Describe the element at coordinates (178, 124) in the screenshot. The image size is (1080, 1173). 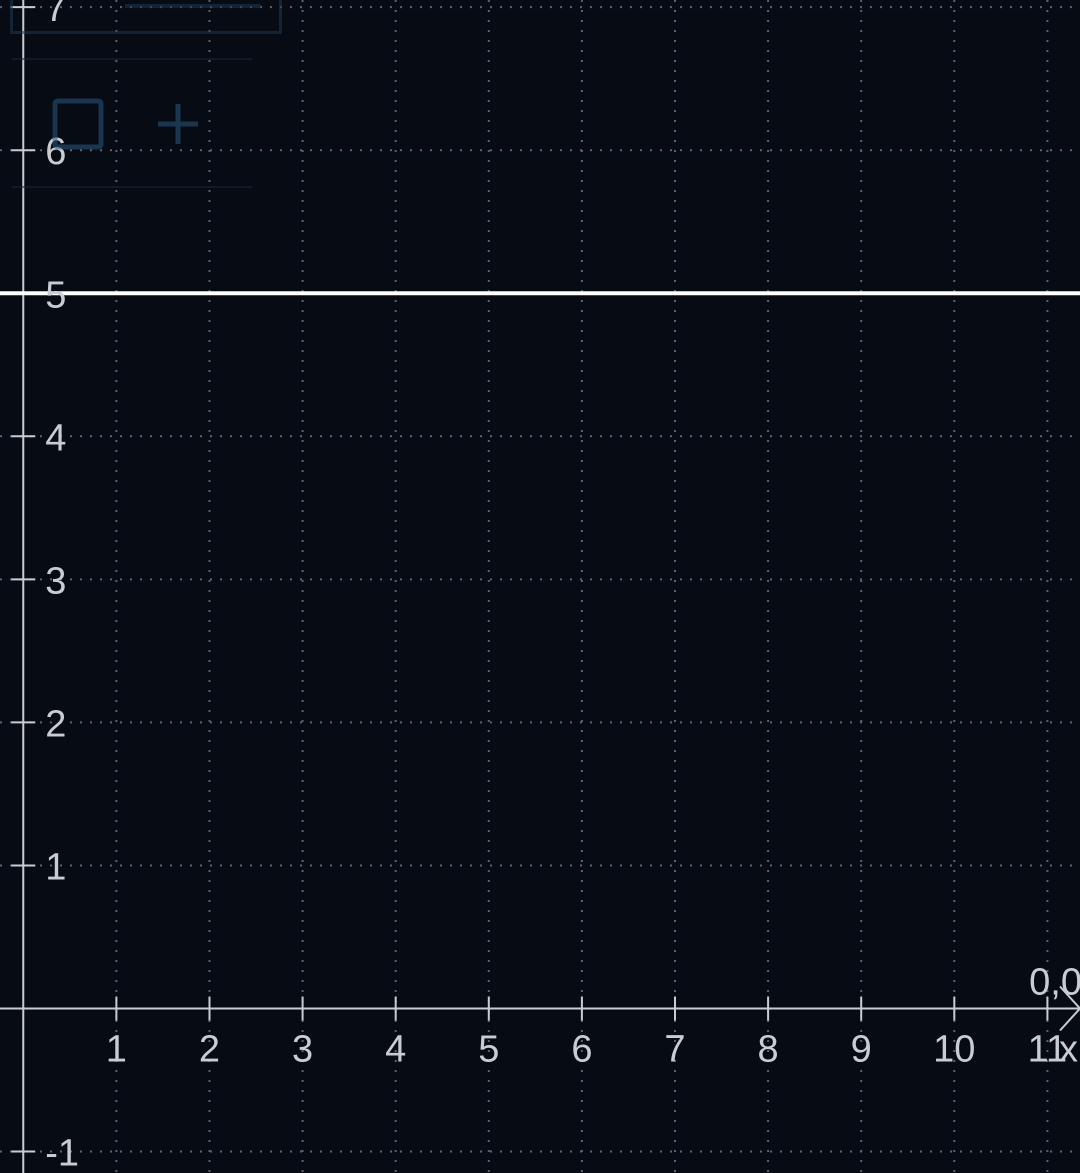
I see `plus-icon` at that location.